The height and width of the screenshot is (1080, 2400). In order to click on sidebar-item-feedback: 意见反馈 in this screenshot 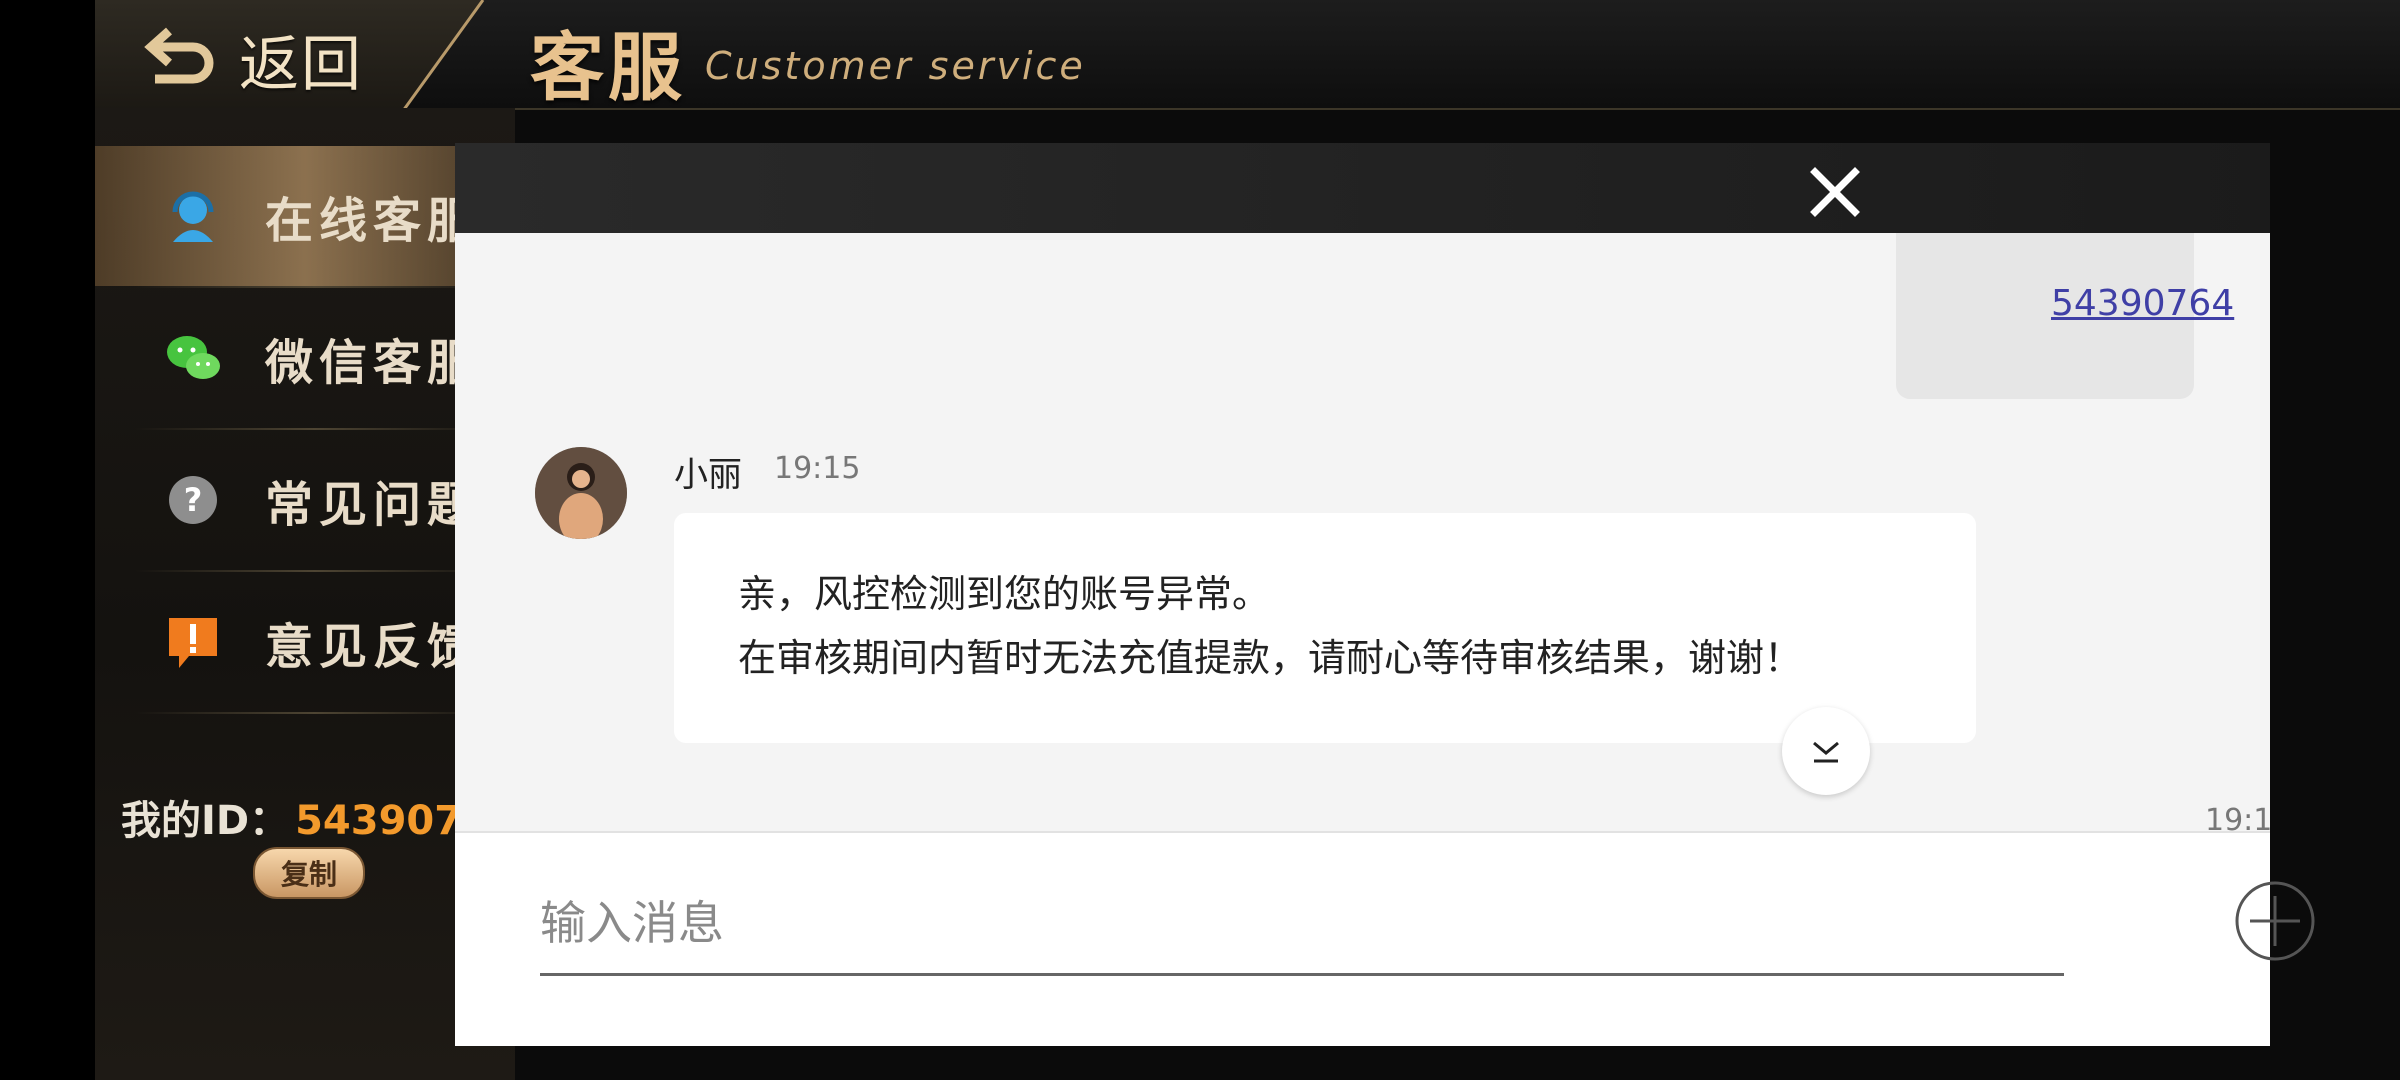, I will do `click(305, 642)`.